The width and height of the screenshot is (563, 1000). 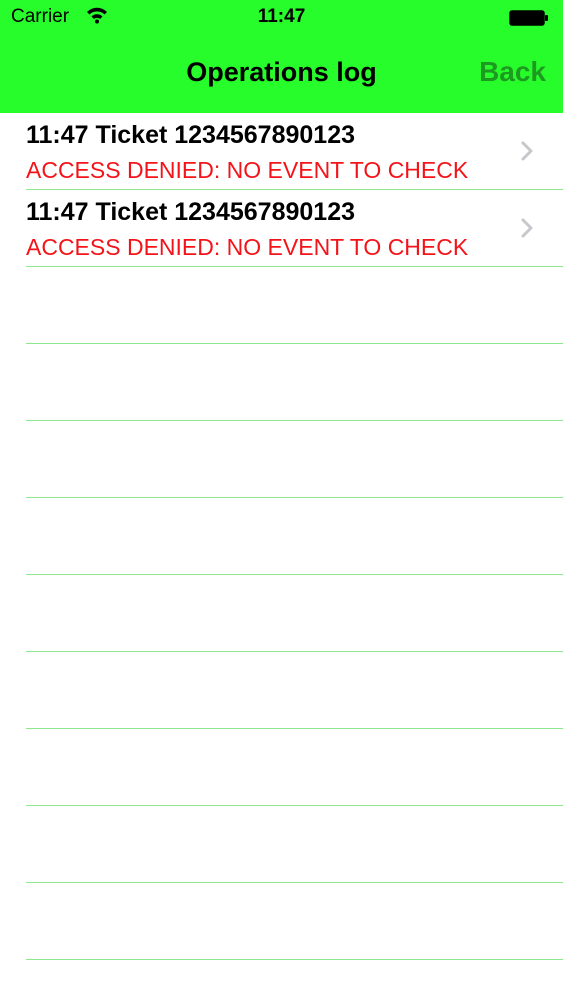 What do you see at coordinates (528, 18) in the screenshot?
I see `battery-icon` at bounding box center [528, 18].